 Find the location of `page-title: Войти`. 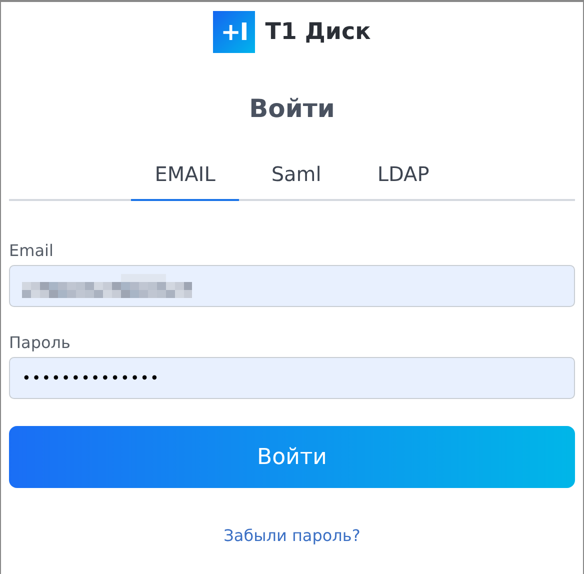

page-title: Войти is located at coordinates (292, 109).